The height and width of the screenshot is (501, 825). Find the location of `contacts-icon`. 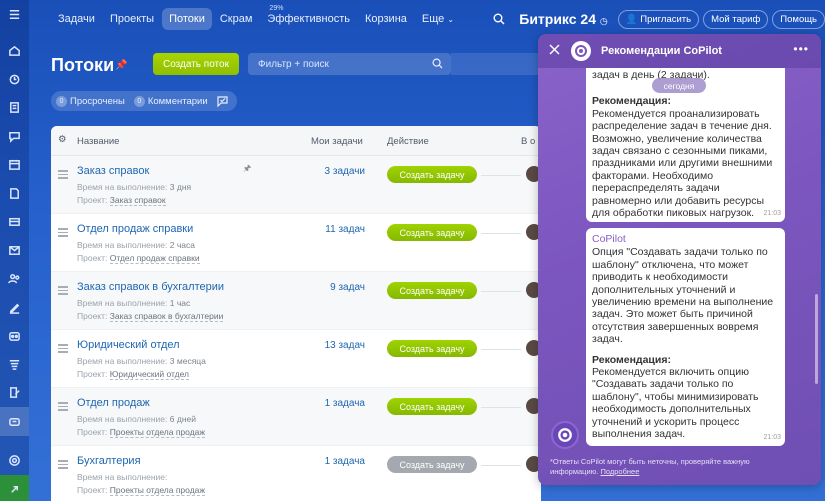

contacts-icon is located at coordinates (14, 279).